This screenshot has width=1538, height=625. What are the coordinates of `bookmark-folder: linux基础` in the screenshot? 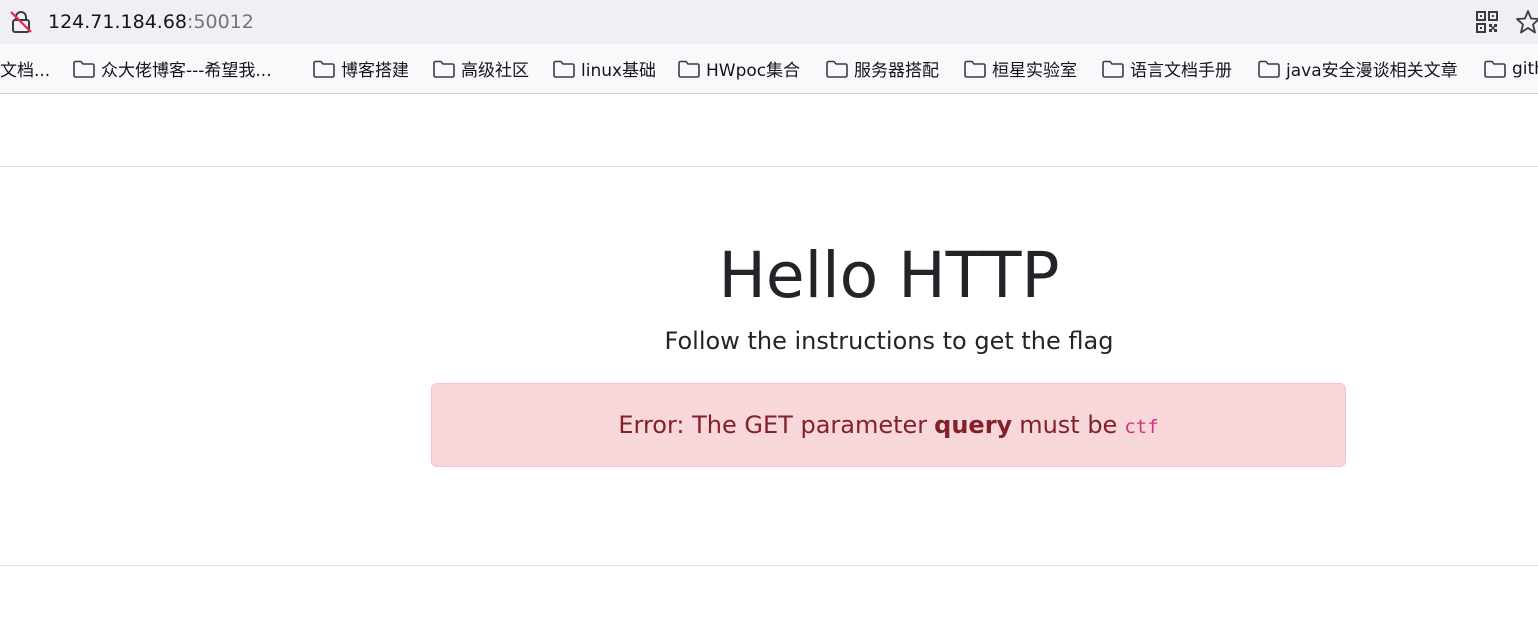 It's located at (604, 68).